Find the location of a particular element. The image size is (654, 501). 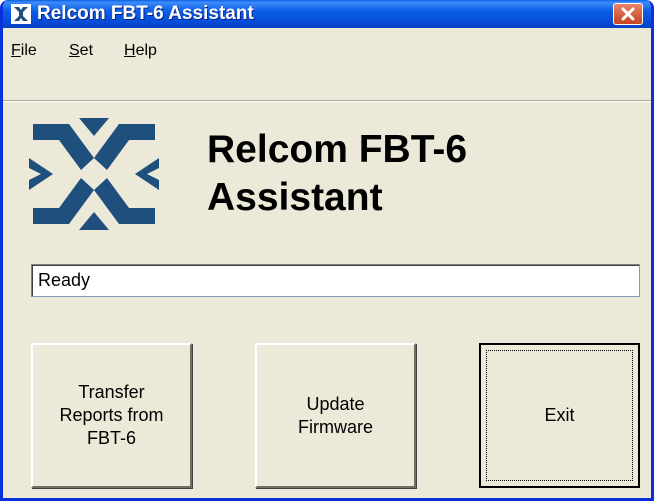

focus-rectangle is located at coordinates (559, 415).